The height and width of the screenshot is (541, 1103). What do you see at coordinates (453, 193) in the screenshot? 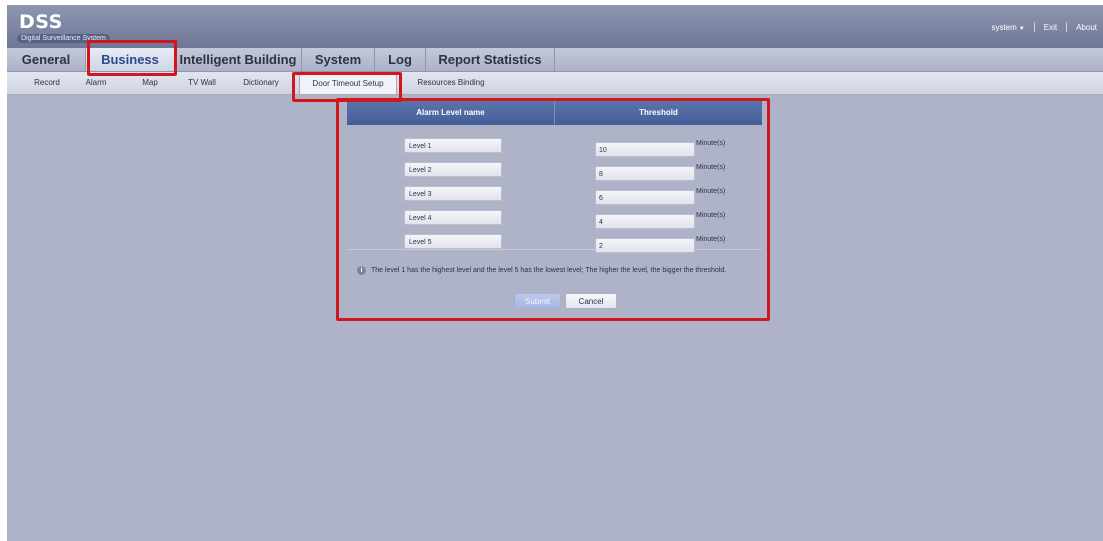
I see `level-name-field: Level 3` at bounding box center [453, 193].